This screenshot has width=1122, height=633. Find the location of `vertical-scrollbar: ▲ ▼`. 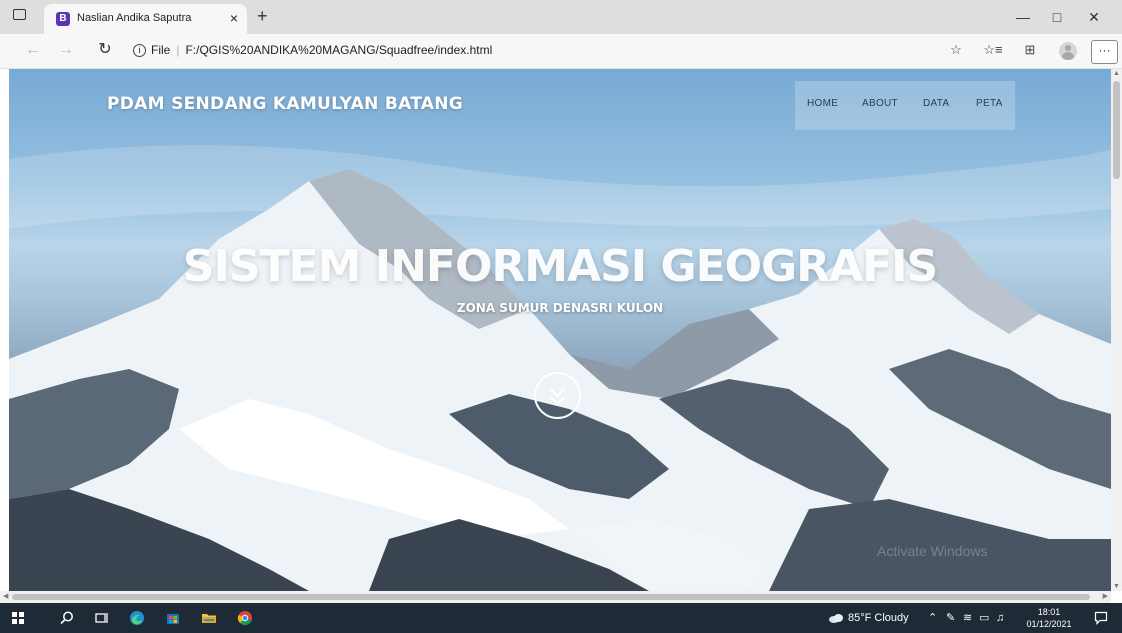

vertical-scrollbar: ▲ ▼ is located at coordinates (1116, 330).